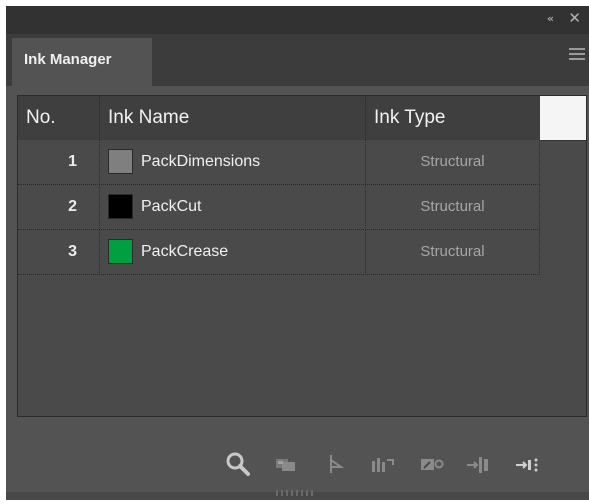 This screenshot has width=589, height=504. I want to click on table-row: 3 PackCrease Structural, so click(279, 252).